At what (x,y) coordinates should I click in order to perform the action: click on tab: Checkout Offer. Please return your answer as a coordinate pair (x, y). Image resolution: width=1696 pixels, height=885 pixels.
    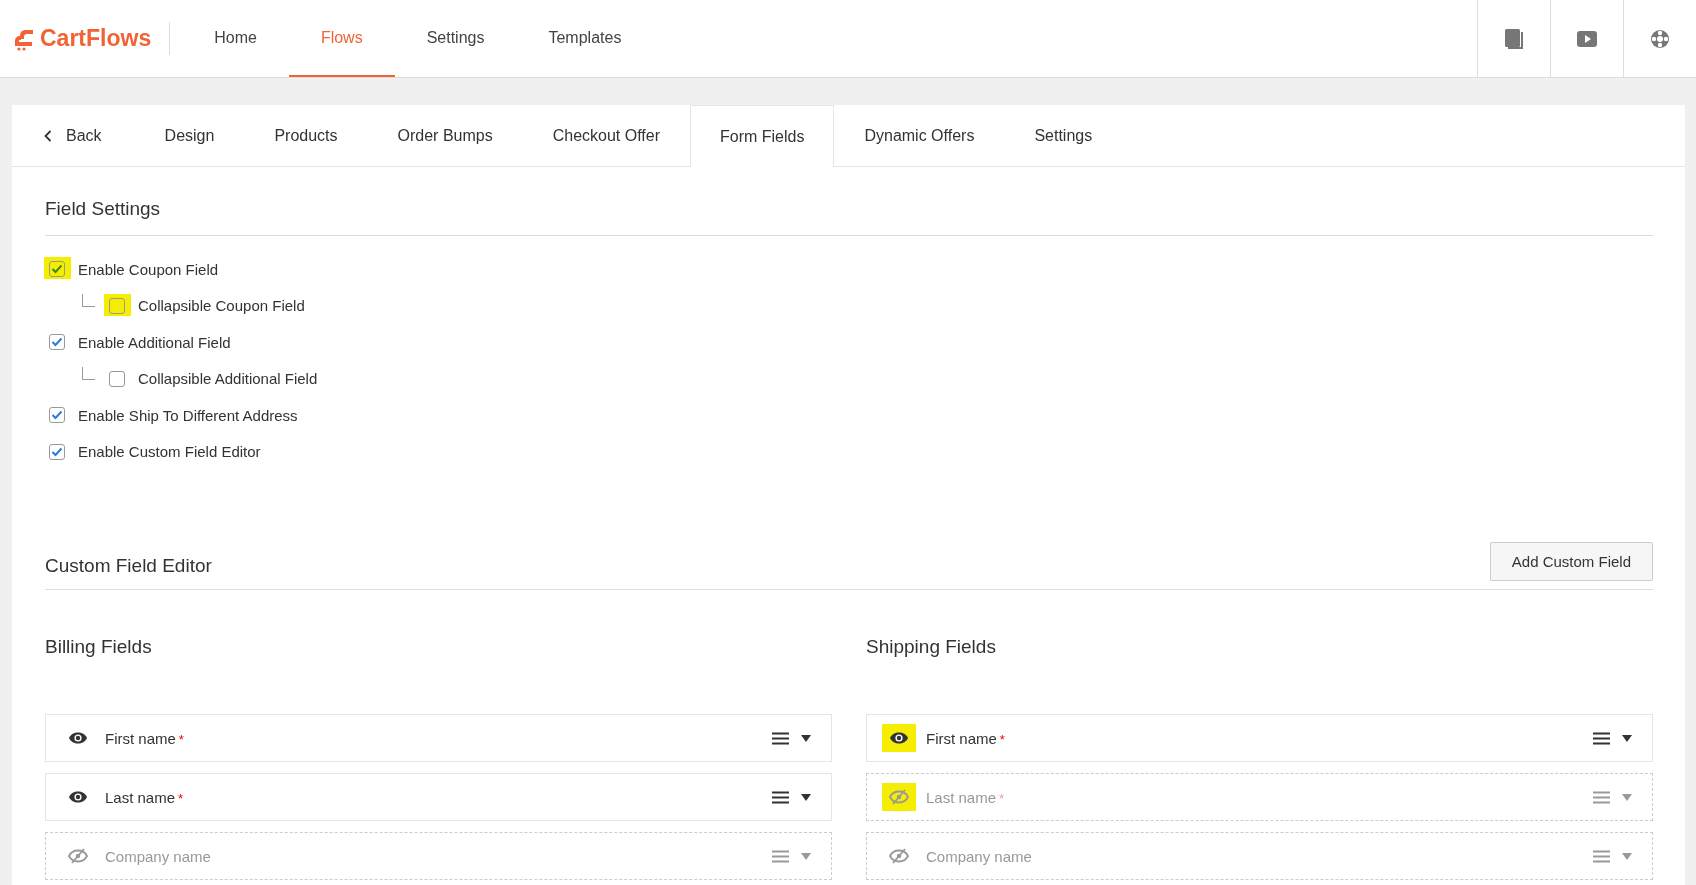
    Looking at the image, I should click on (606, 135).